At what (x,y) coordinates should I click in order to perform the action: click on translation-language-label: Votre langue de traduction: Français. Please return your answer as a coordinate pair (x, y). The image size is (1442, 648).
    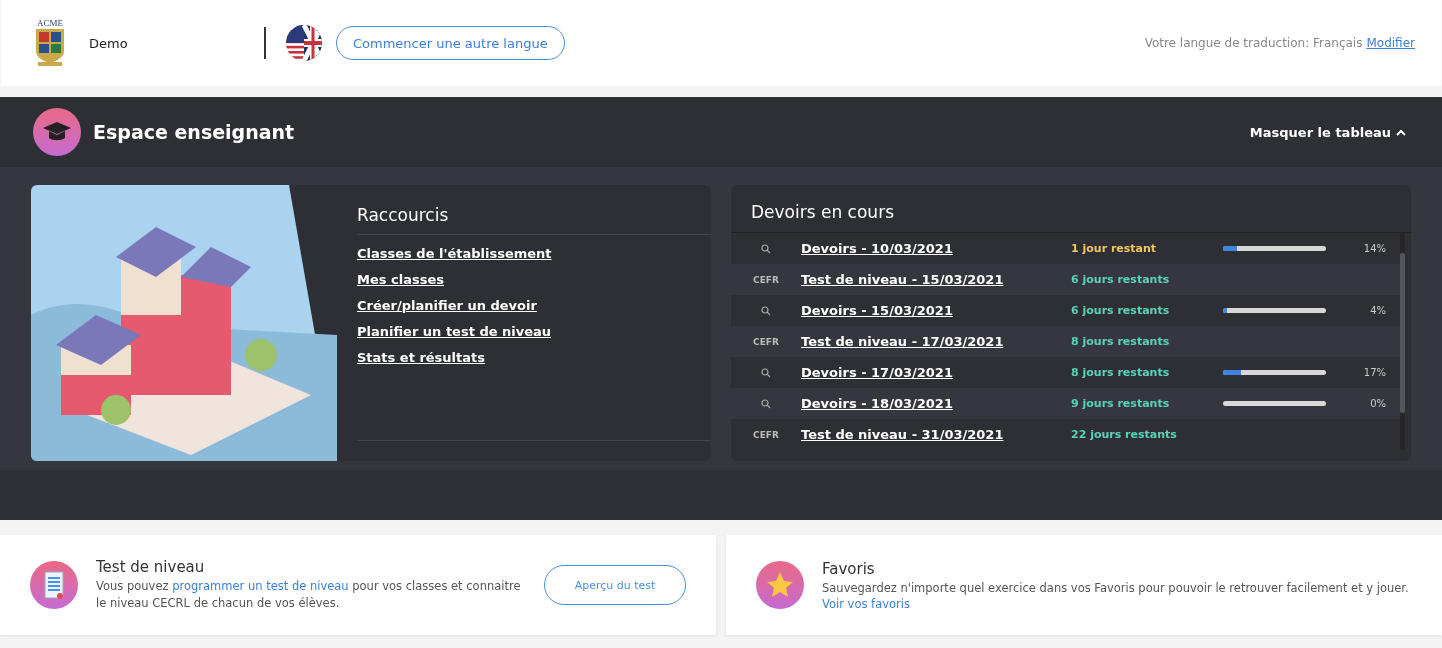
    Looking at the image, I should click on (1253, 43).